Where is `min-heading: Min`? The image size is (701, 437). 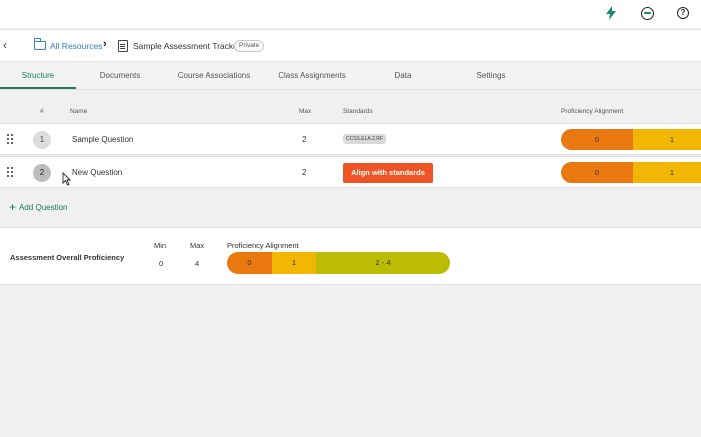 min-heading: Min is located at coordinates (160, 245).